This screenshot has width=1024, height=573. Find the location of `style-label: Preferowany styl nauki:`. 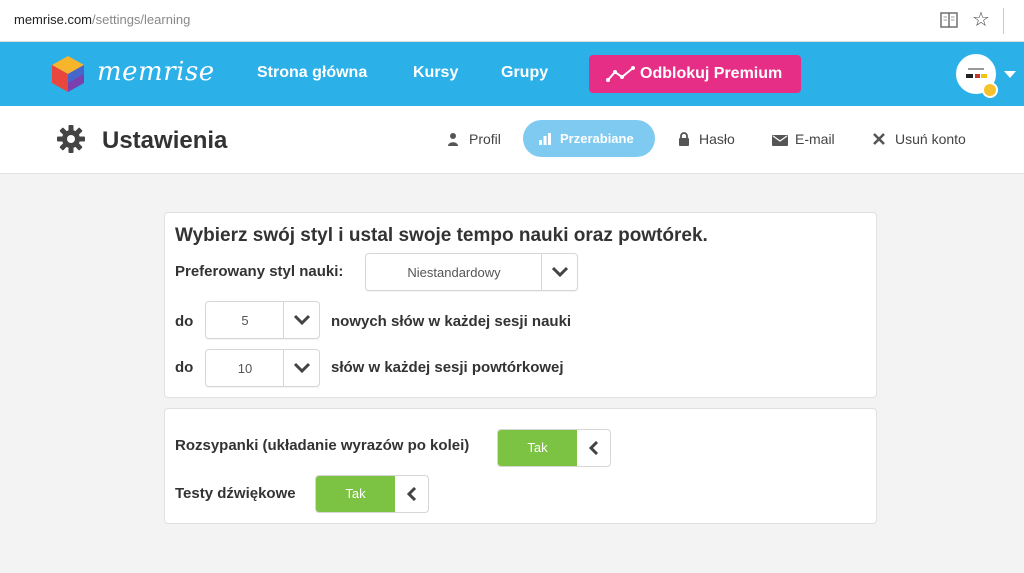

style-label: Preferowany styl nauki: is located at coordinates (259, 271).